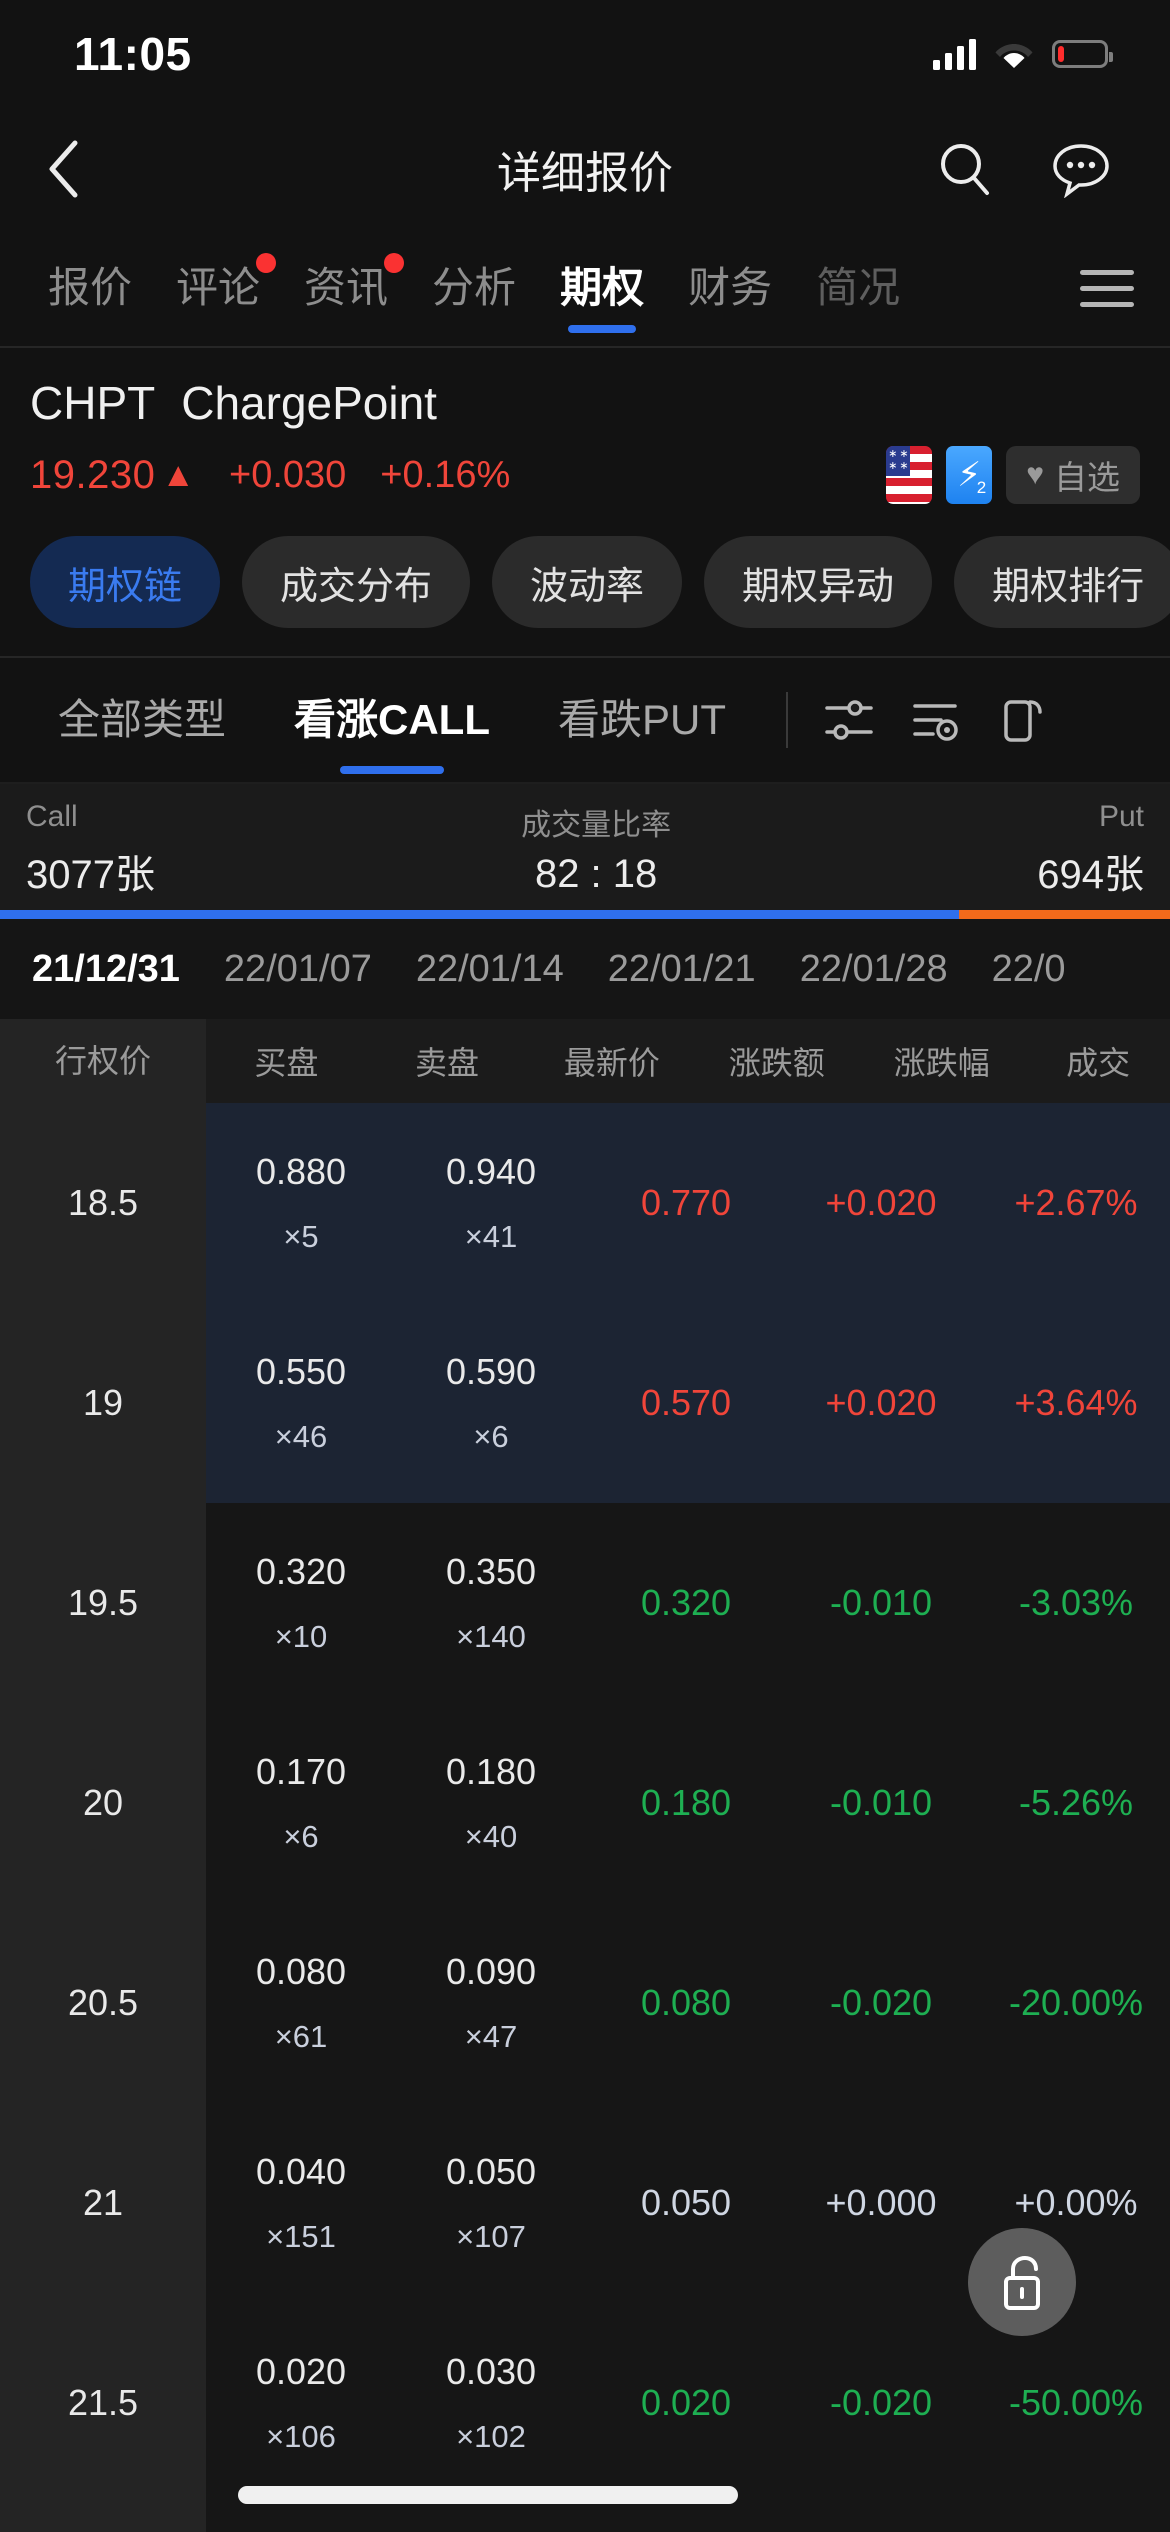 This screenshot has width=1170, height=2532. Describe the element at coordinates (125, 582) in the screenshot. I see `pill-option-chain: 期权链` at that location.